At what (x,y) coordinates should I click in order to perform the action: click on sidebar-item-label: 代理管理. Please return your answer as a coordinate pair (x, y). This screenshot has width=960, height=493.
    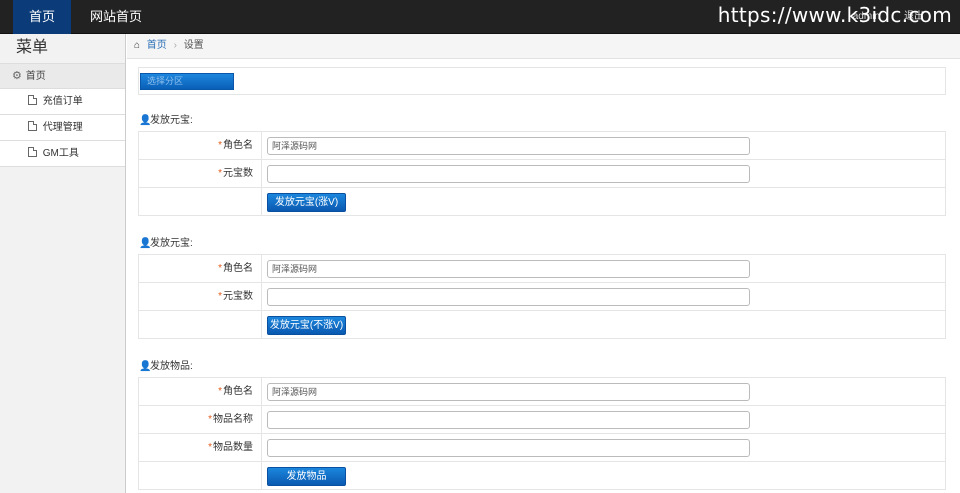
    Looking at the image, I should click on (62, 127).